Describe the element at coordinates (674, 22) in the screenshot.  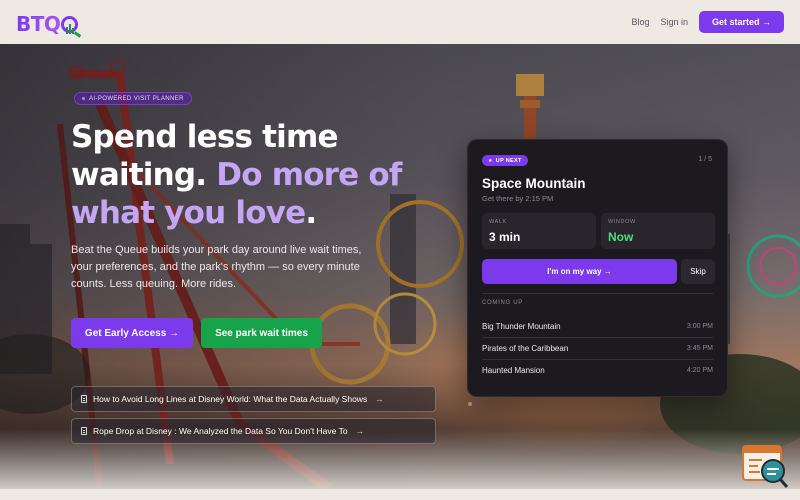
I see `nav-link-sign-in: Sign in` at that location.